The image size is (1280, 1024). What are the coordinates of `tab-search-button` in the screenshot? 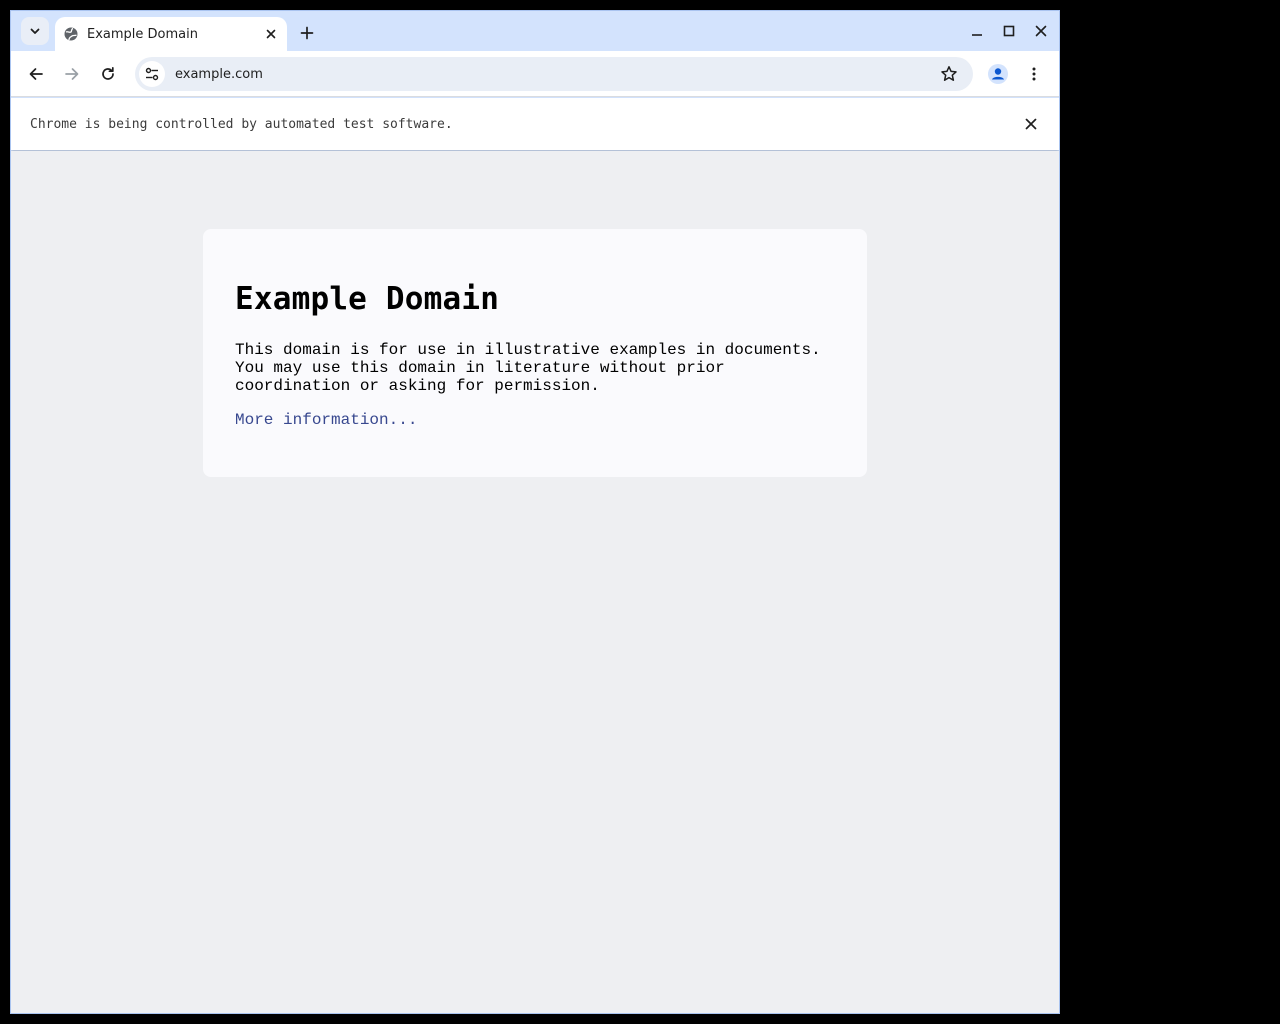 It's located at (35, 31).